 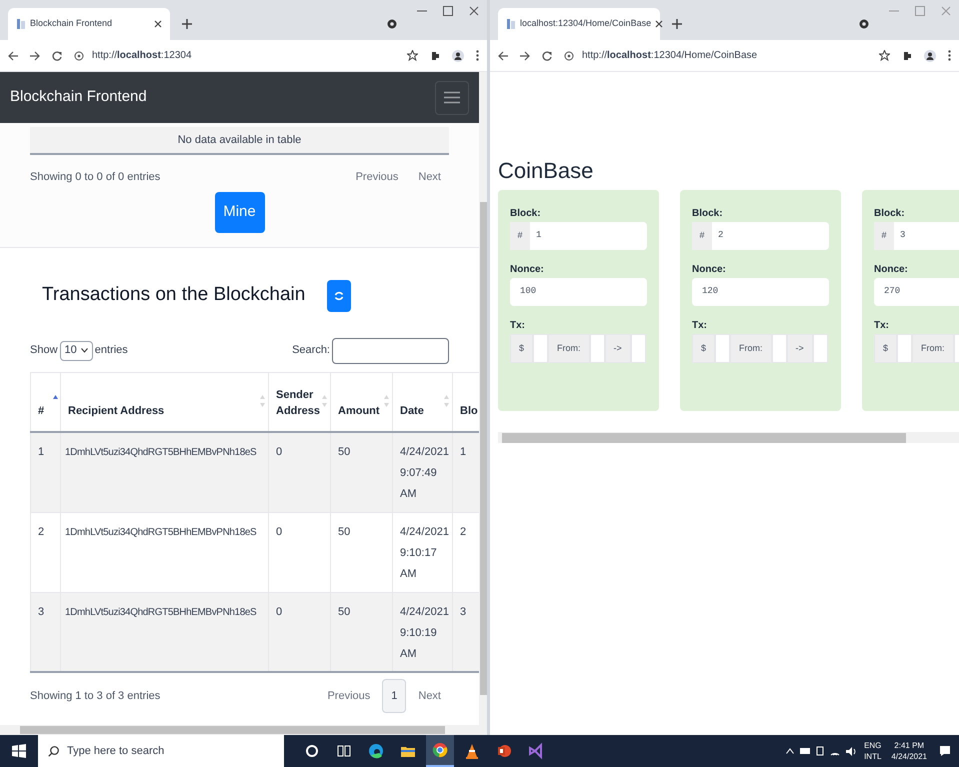 What do you see at coordinates (578, 292) in the screenshot?
I see `nonce-field: 100` at bounding box center [578, 292].